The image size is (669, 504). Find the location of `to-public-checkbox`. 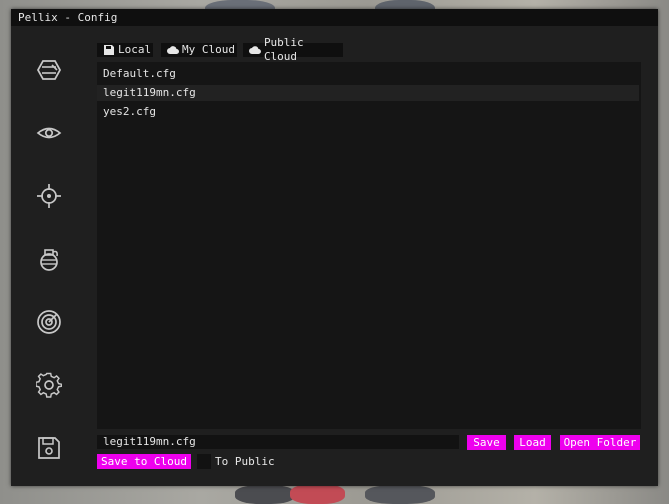

to-public-checkbox is located at coordinates (204, 461).